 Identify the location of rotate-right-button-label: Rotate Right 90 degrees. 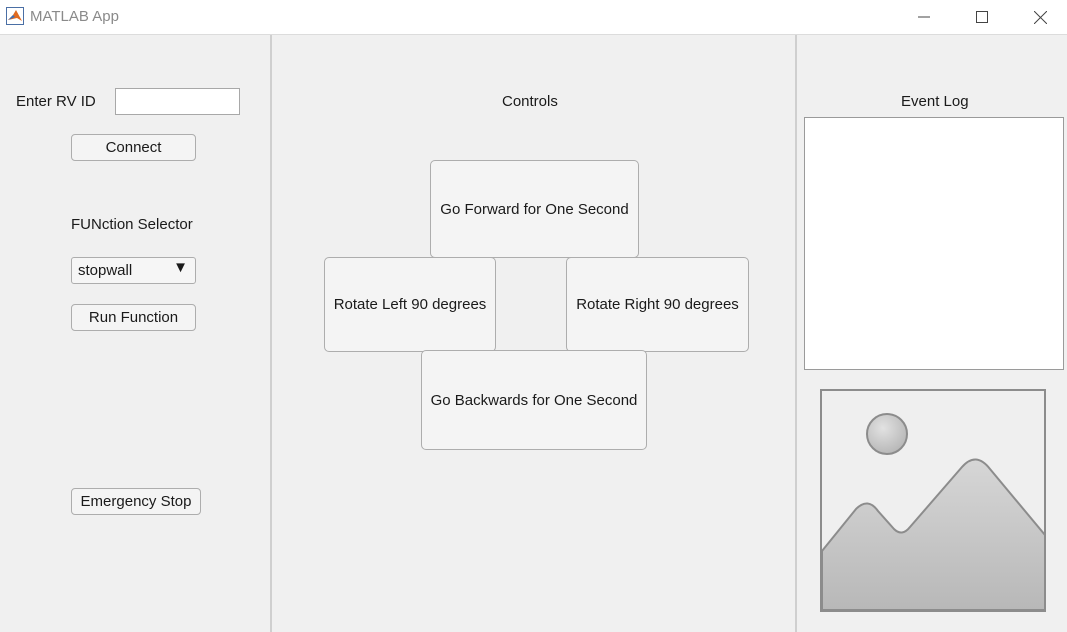
(657, 304).